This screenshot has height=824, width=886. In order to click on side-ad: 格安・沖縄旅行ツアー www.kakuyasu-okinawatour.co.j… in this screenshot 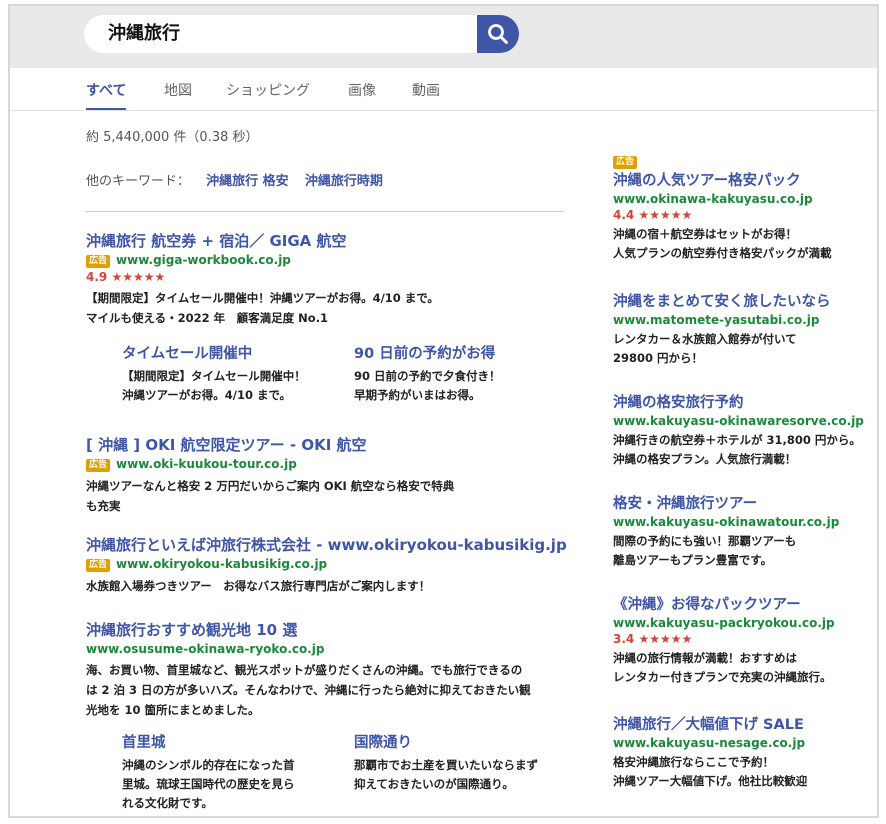, I will do `click(745, 531)`.